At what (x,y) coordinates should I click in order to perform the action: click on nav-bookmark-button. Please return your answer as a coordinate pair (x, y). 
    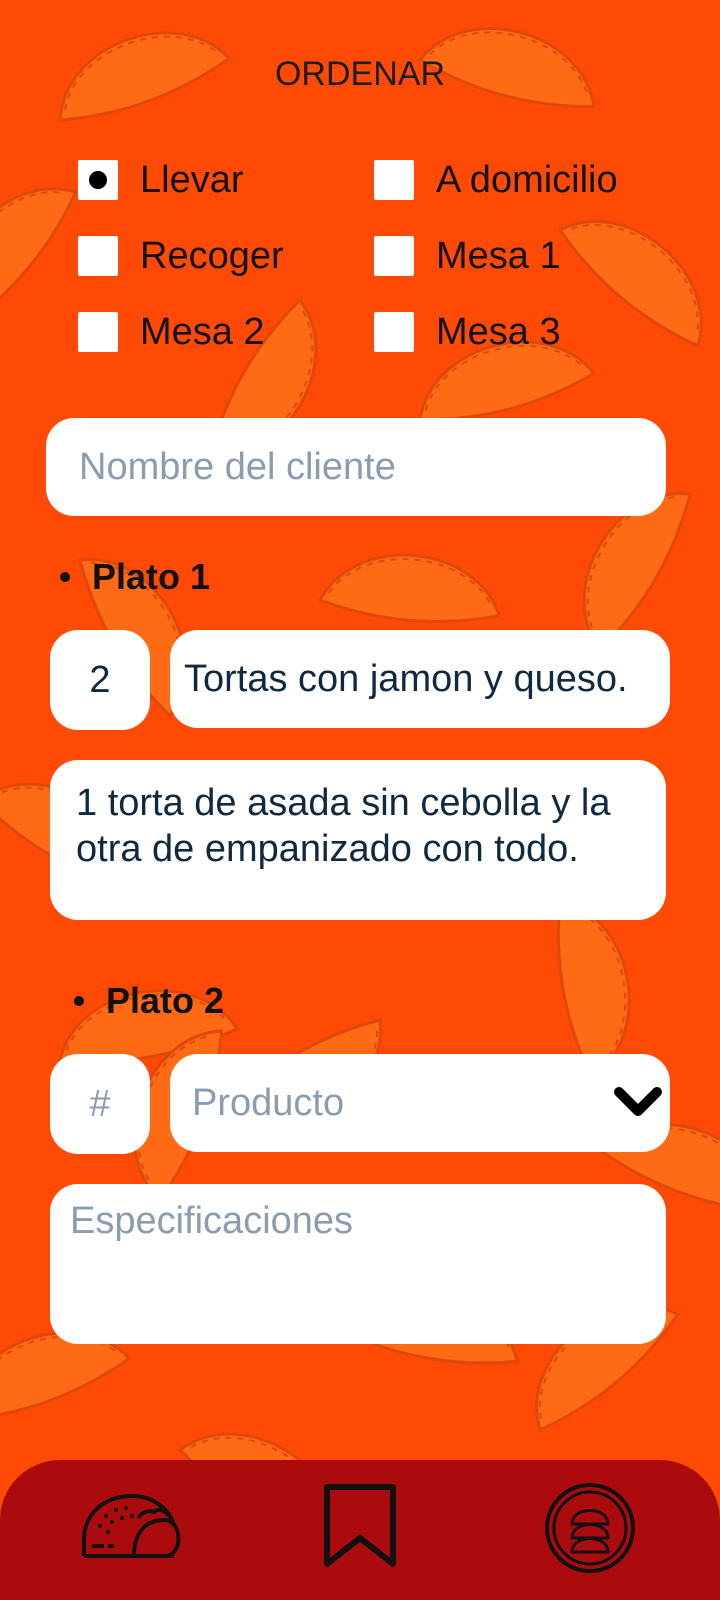
    Looking at the image, I should click on (360, 1528).